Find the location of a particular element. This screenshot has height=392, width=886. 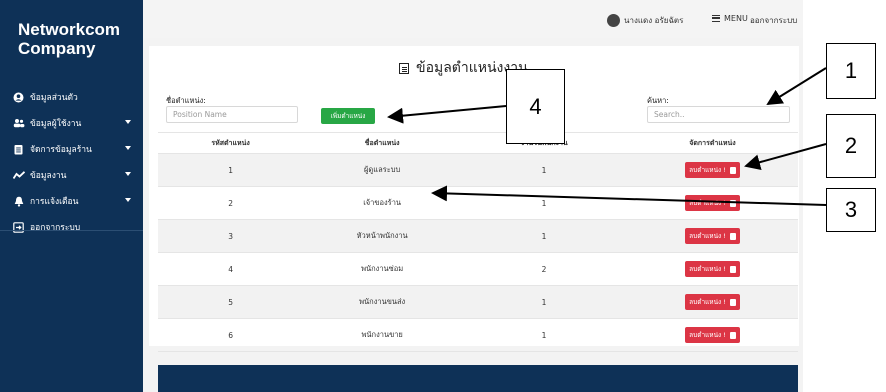

annotation-label-4: 4 is located at coordinates (535, 106).